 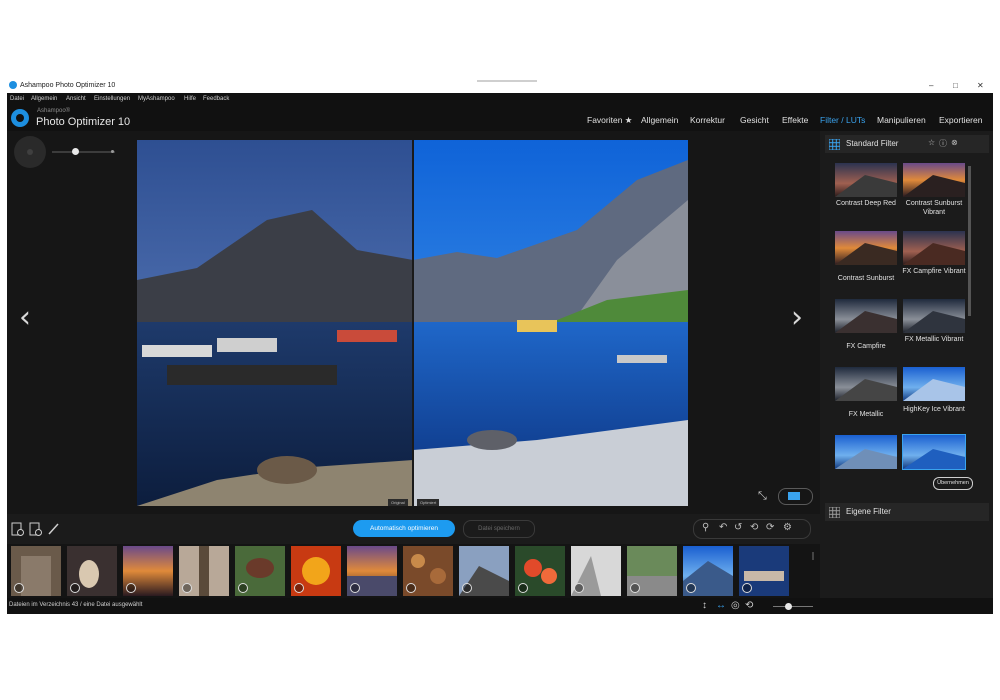 I want to click on favorite-star-icon: ☆, so click(x=931, y=142).